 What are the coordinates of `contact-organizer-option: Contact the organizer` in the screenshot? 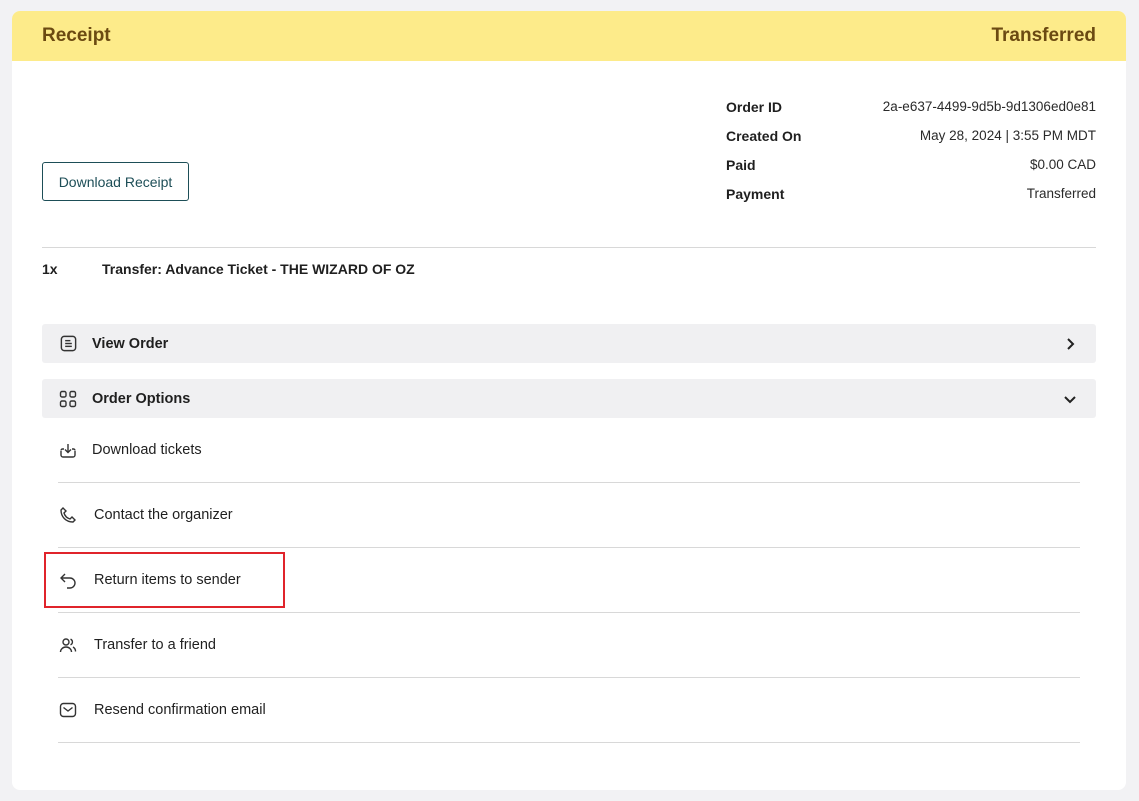 It's located at (569, 515).